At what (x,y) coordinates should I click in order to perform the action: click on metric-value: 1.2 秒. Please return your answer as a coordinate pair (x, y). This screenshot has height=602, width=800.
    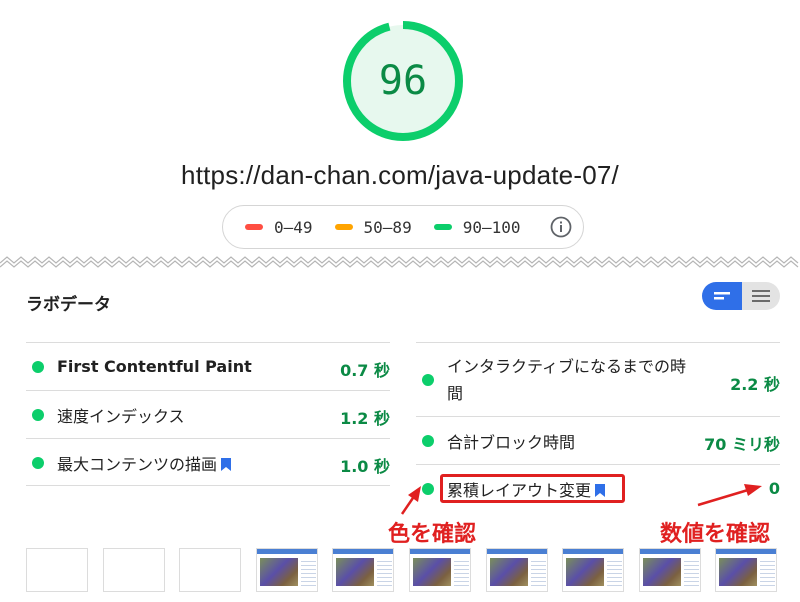
    Looking at the image, I should click on (365, 418).